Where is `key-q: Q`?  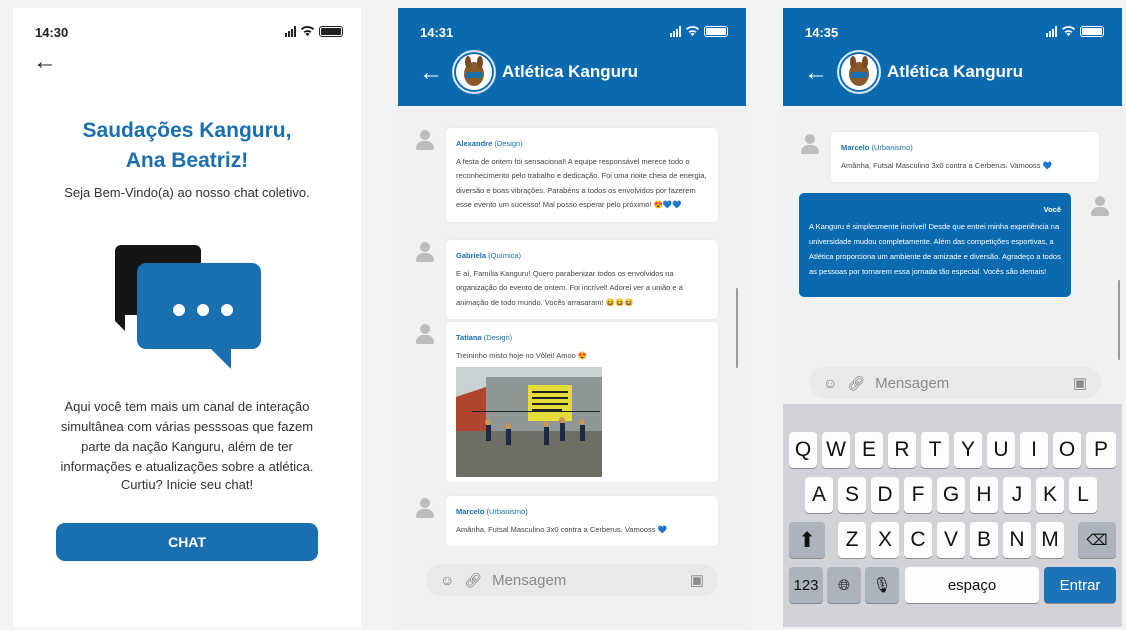 key-q: Q is located at coordinates (803, 450).